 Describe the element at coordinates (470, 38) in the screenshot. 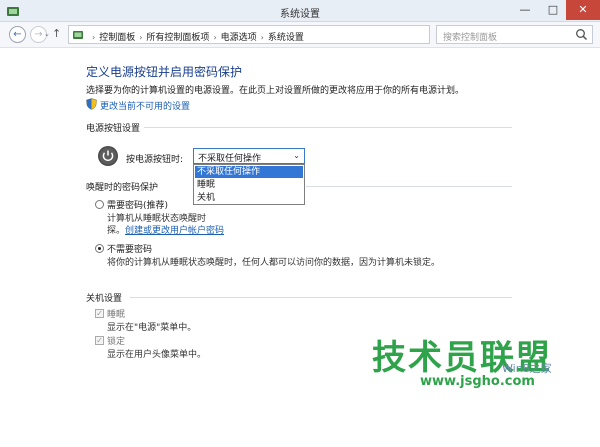

I see `search-placeholder: 搜索控制面板` at that location.